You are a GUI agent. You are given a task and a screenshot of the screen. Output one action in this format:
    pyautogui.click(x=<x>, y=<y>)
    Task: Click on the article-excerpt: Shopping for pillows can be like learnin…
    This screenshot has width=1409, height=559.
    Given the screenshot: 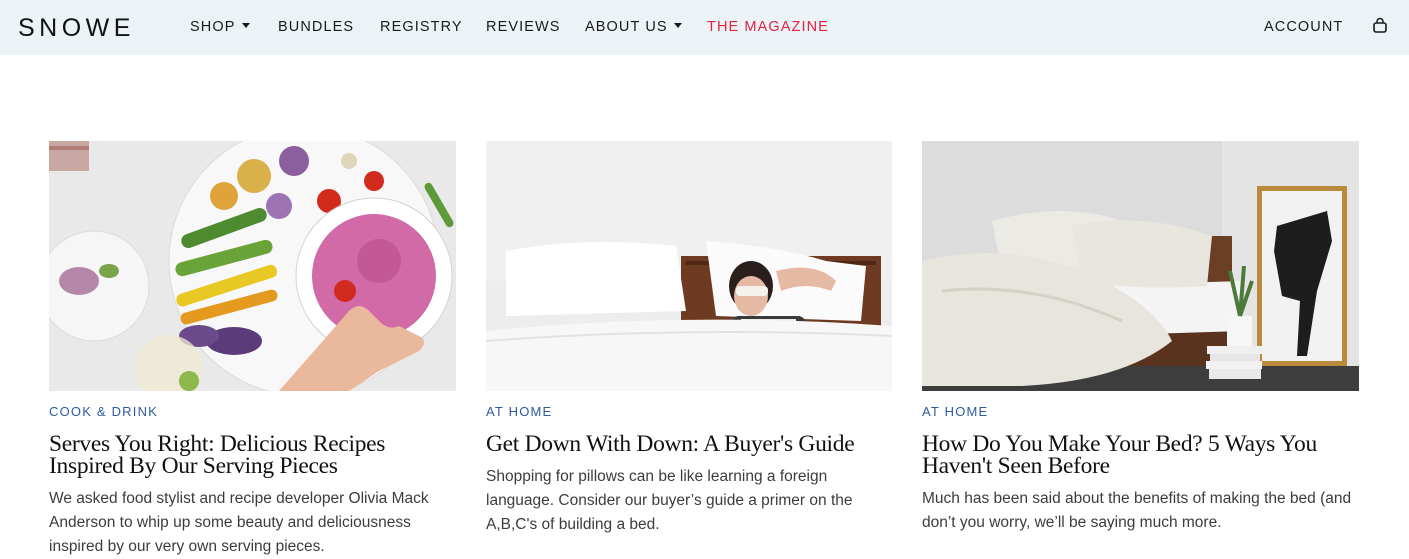 What is the action you would take?
    pyautogui.click(x=669, y=500)
    